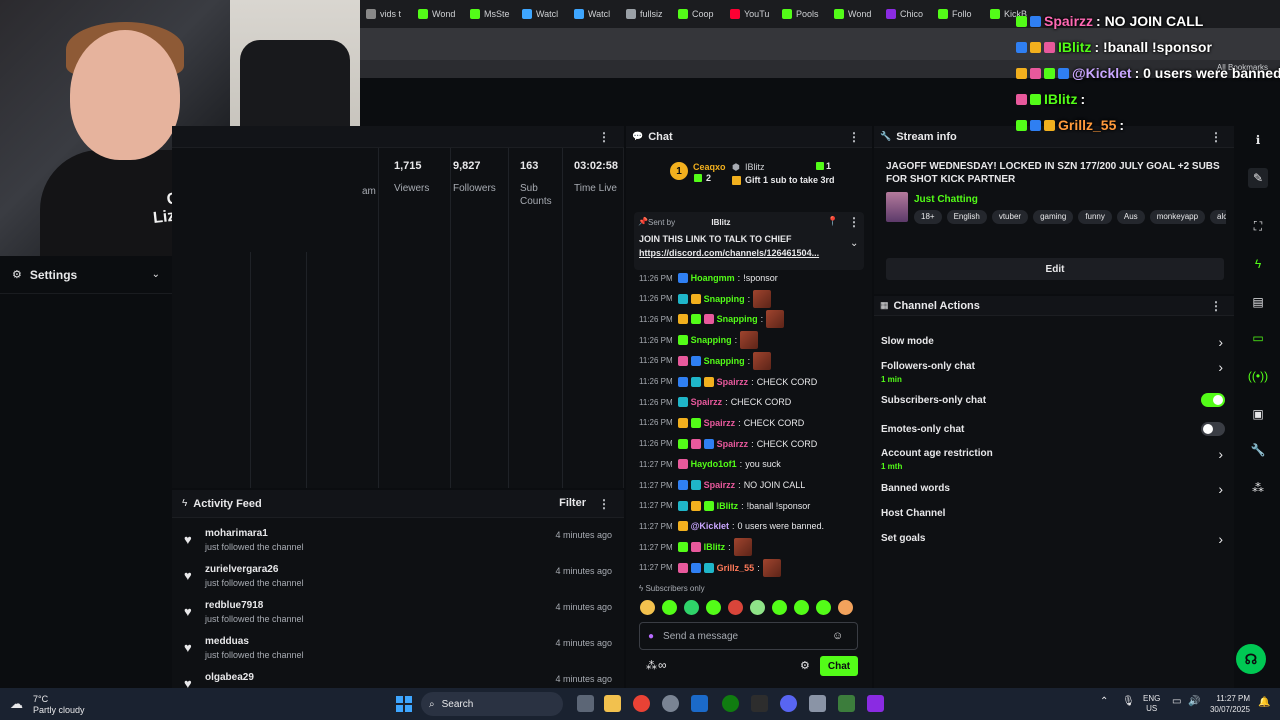  What do you see at coordinates (1258, 178) in the screenshot?
I see `pencil-icon: ✎` at bounding box center [1258, 178].